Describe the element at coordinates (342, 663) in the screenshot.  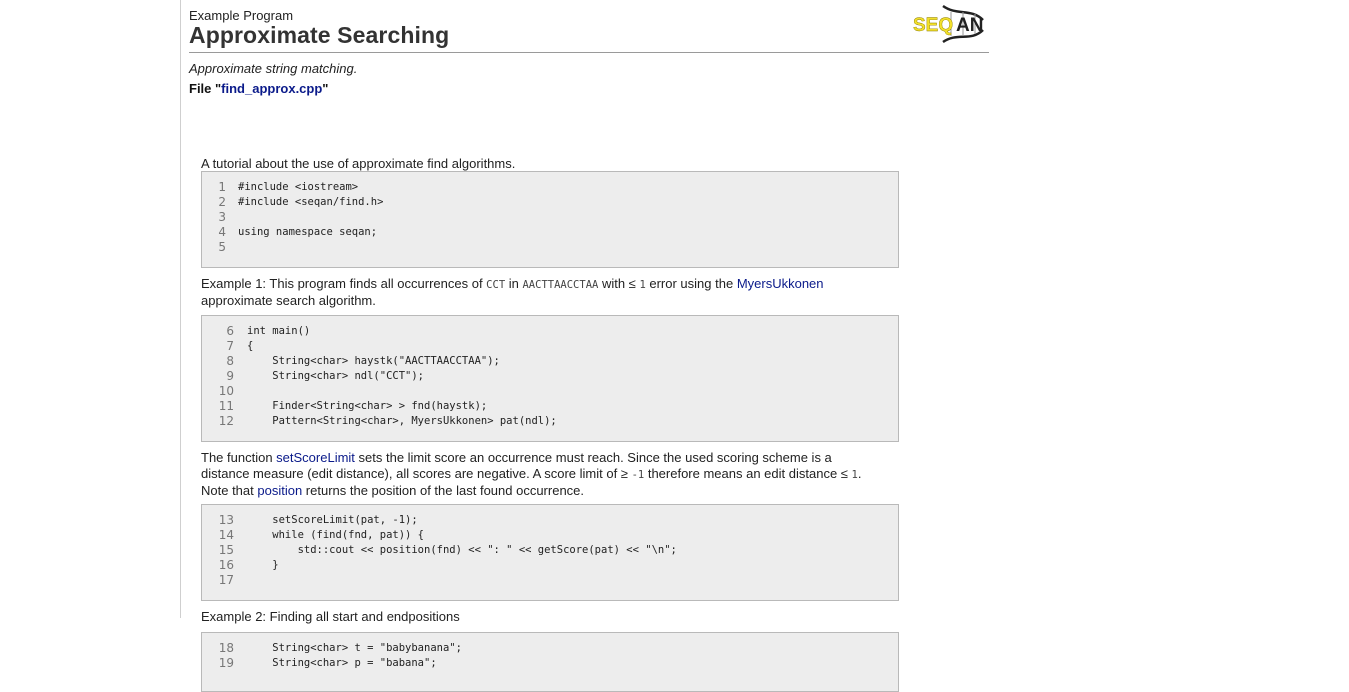
I see `code-text: String<char> p = "babana";` at that location.